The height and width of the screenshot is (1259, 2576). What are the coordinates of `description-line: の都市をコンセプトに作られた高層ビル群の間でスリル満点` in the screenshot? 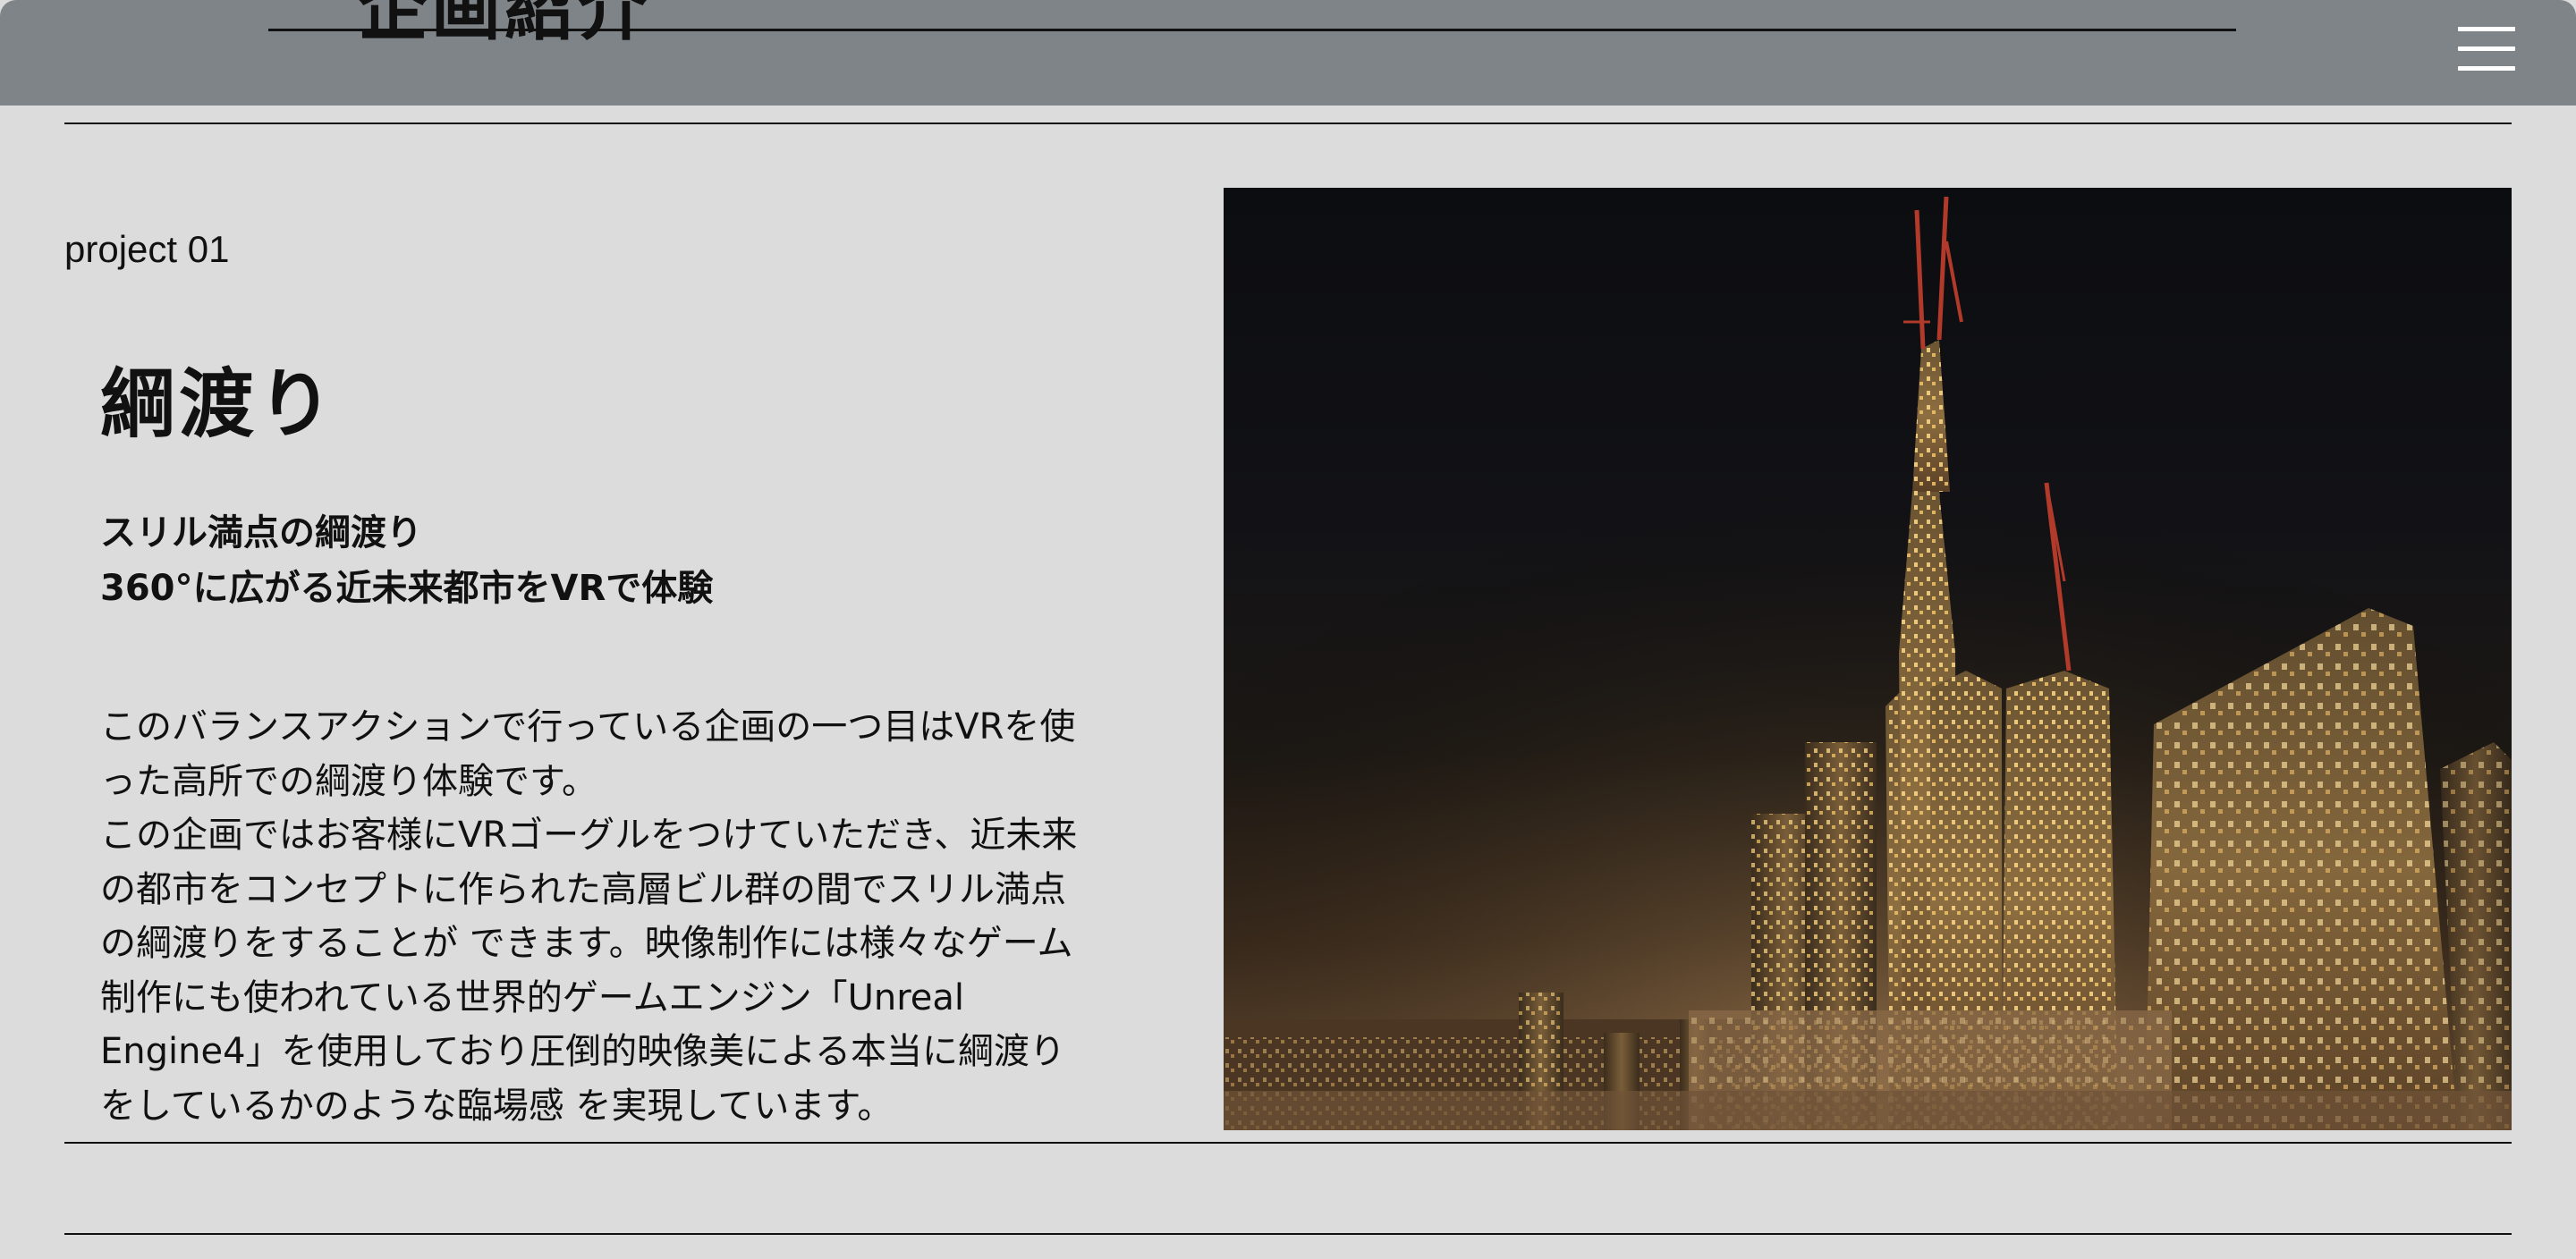 It's located at (583, 889).